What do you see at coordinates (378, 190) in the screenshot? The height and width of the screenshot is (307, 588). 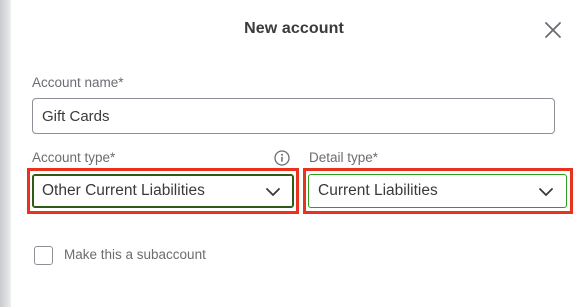 I see `detail-type-value: Current Liabilities` at bounding box center [378, 190].